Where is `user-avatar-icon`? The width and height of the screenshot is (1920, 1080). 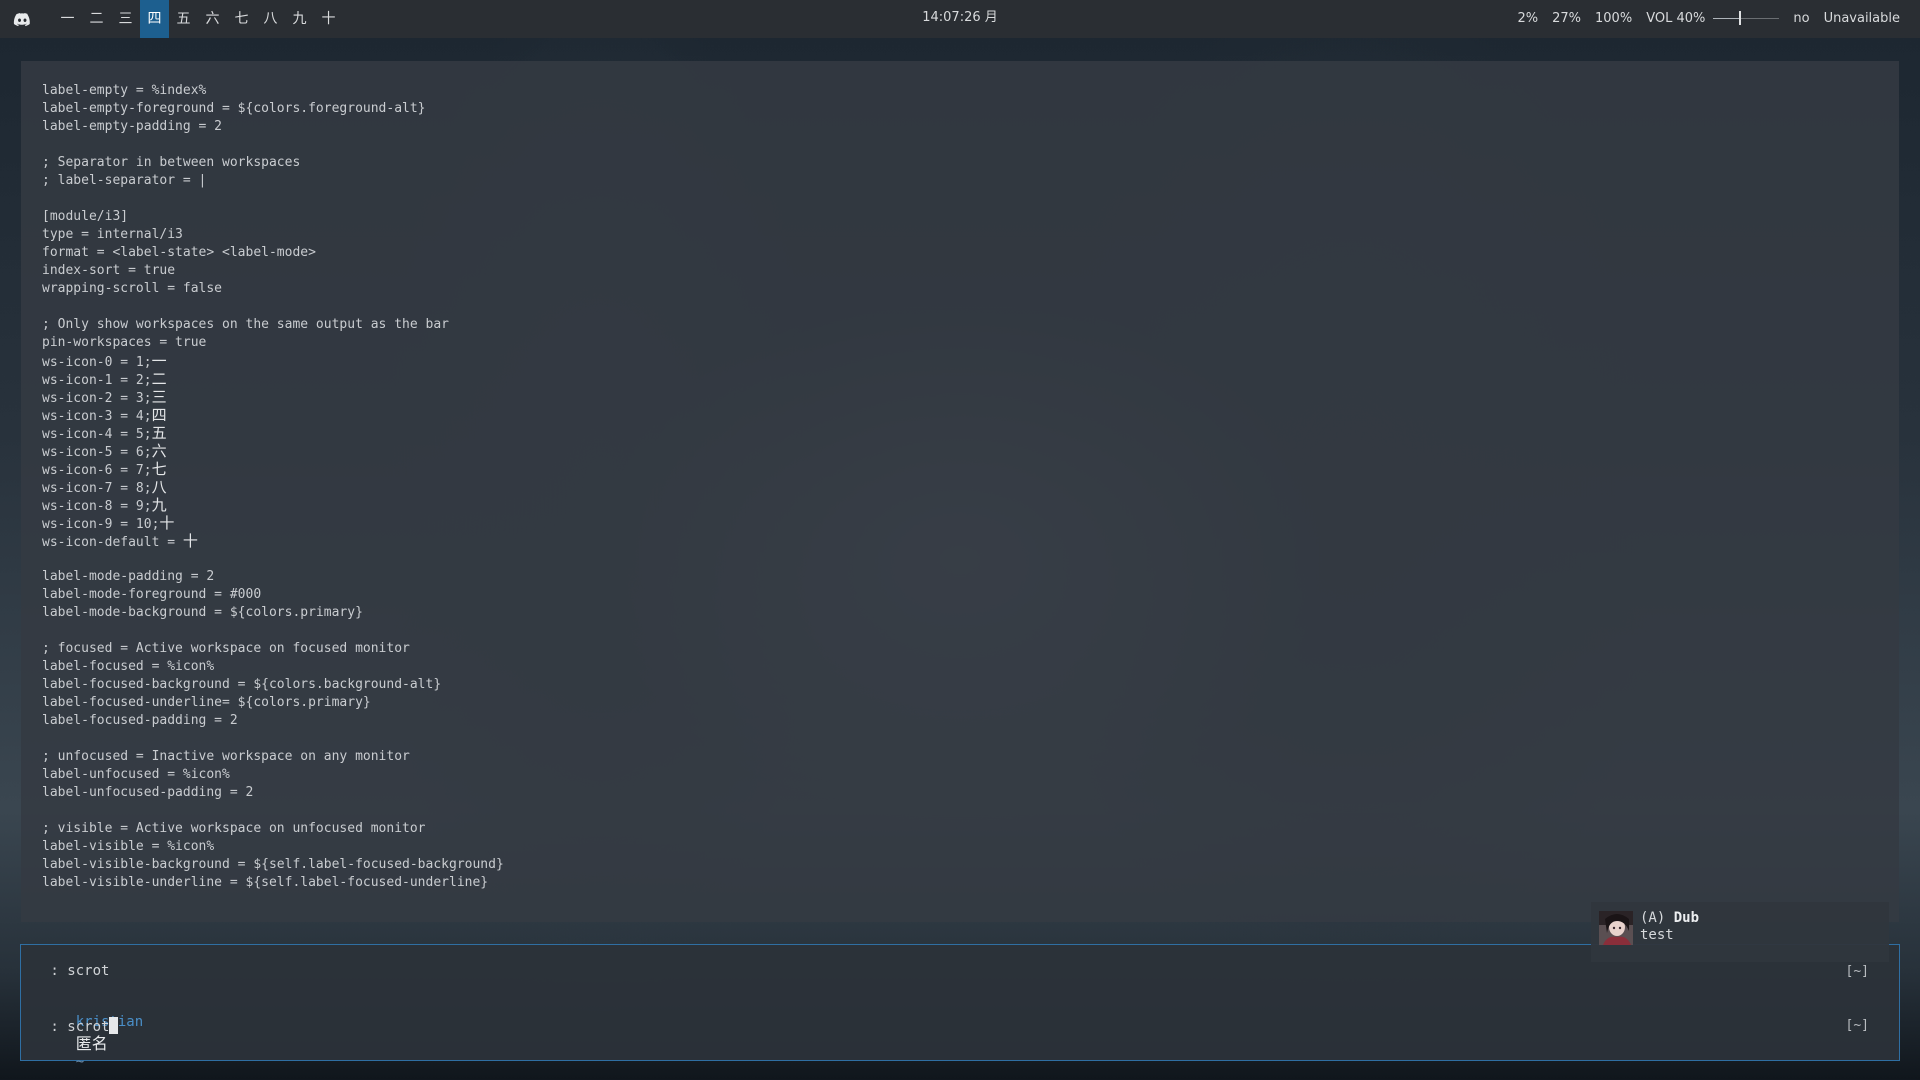
user-avatar-icon is located at coordinates (1616, 928).